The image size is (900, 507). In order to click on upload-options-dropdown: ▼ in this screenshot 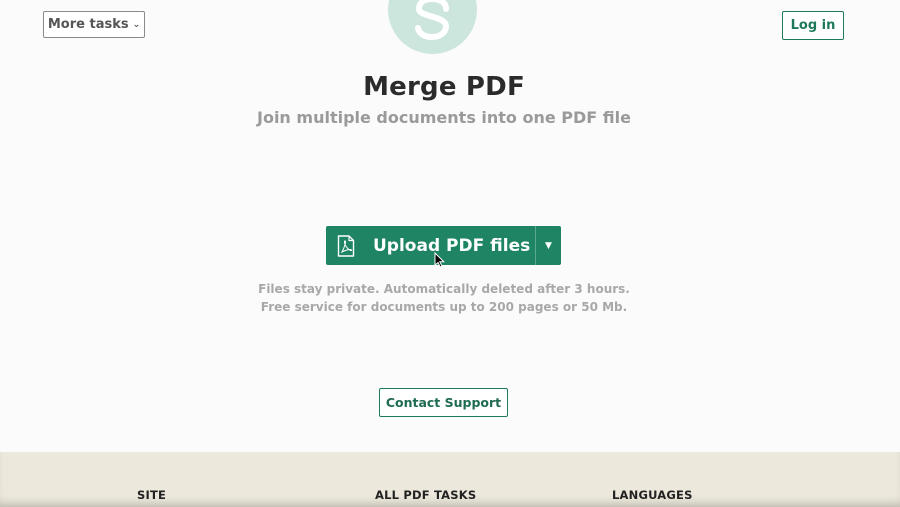, I will do `click(548, 245)`.